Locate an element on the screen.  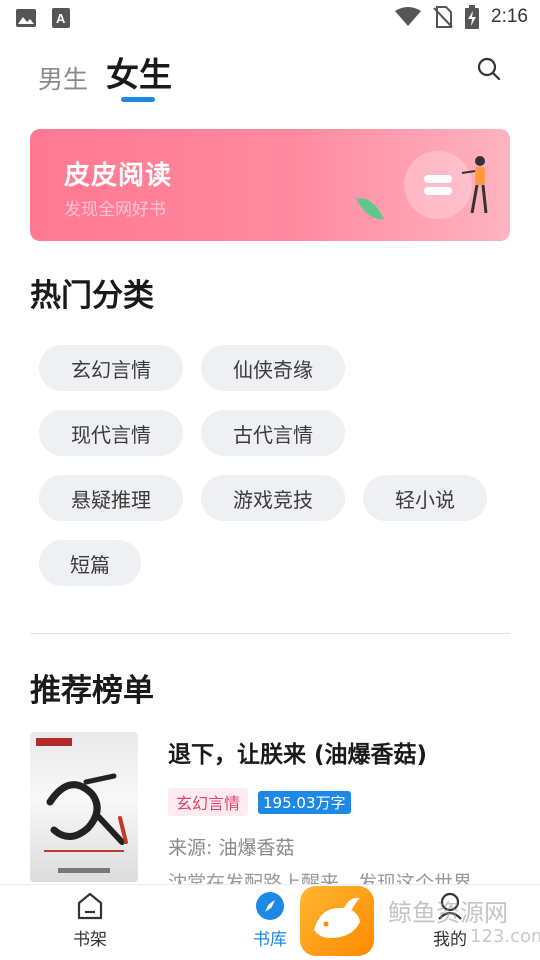
book-description: 沈棠在发配路上醒来，发现这个世界 is located at coordinates (320, 878).